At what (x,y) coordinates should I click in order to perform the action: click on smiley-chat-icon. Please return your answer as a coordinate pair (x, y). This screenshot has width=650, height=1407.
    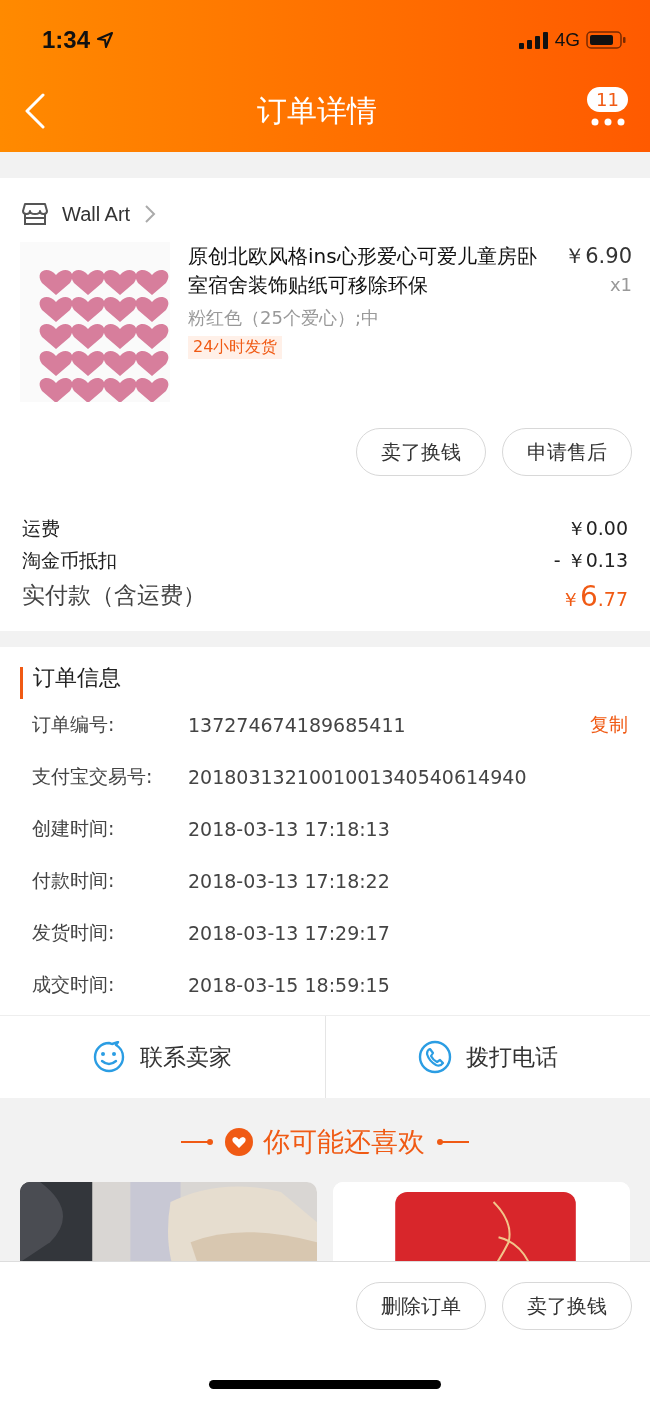
    Looking at the image, I should click on (109, 1057).